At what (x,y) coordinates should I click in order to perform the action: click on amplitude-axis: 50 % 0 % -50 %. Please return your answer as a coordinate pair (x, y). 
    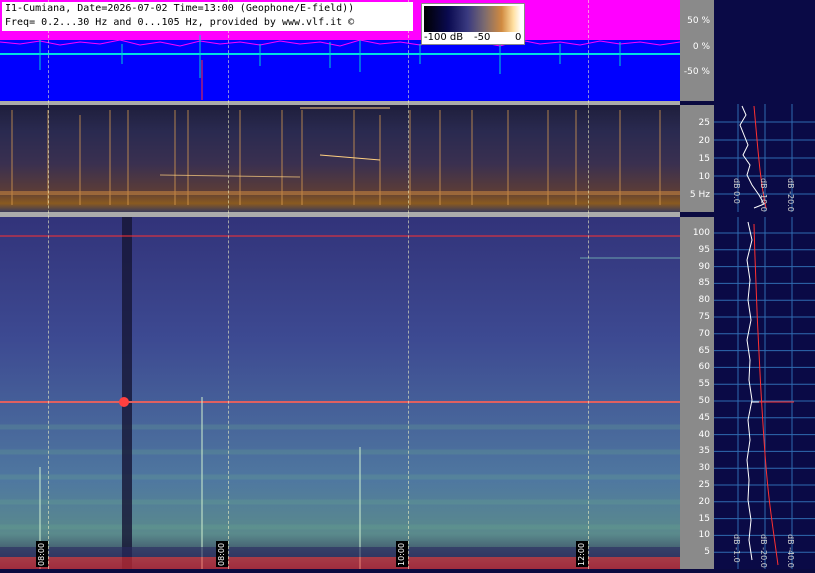
    Looking at the image, I should click on (697, 50).